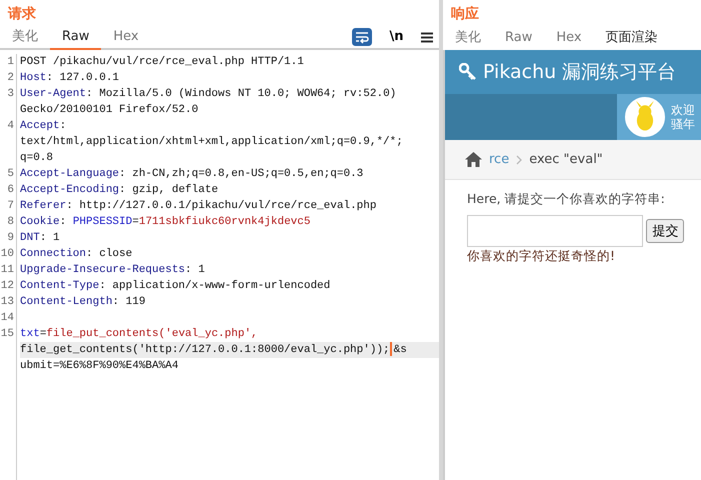  I want to click on line-number: 10, so click(7, 254).